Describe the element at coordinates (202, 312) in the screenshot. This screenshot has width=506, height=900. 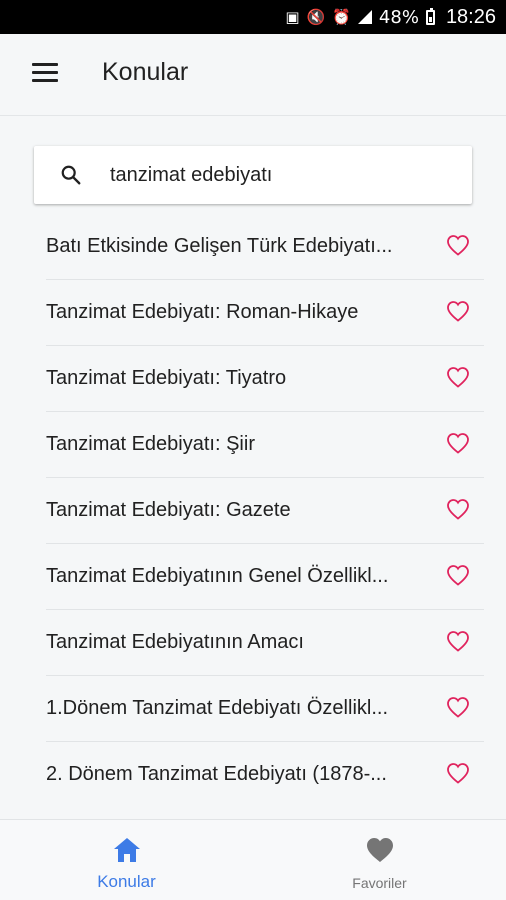
I see `list-item-label: Tanzimat Edebiyatı: Roman-Hikaye` at that location.